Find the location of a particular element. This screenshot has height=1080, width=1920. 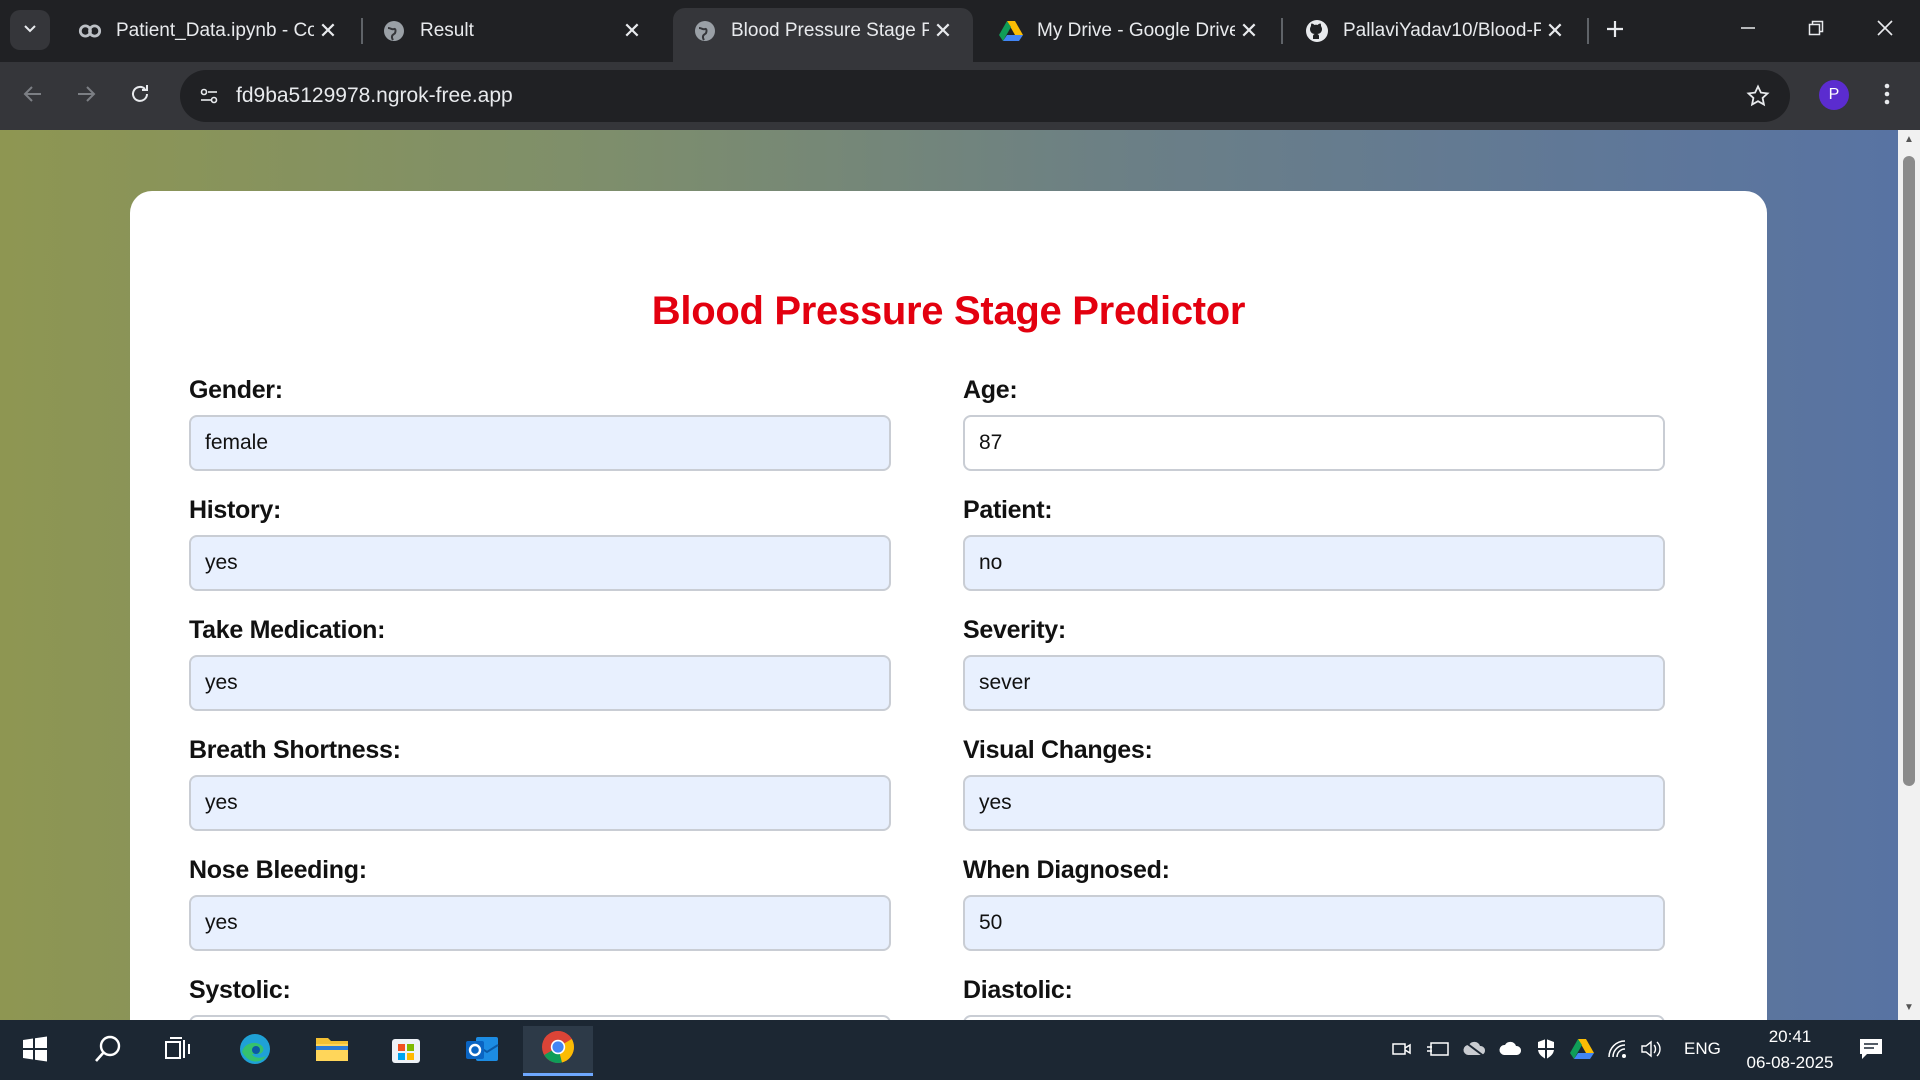

page-scrollbar: ▲ ▼ is located at coordinates (1909, 575).